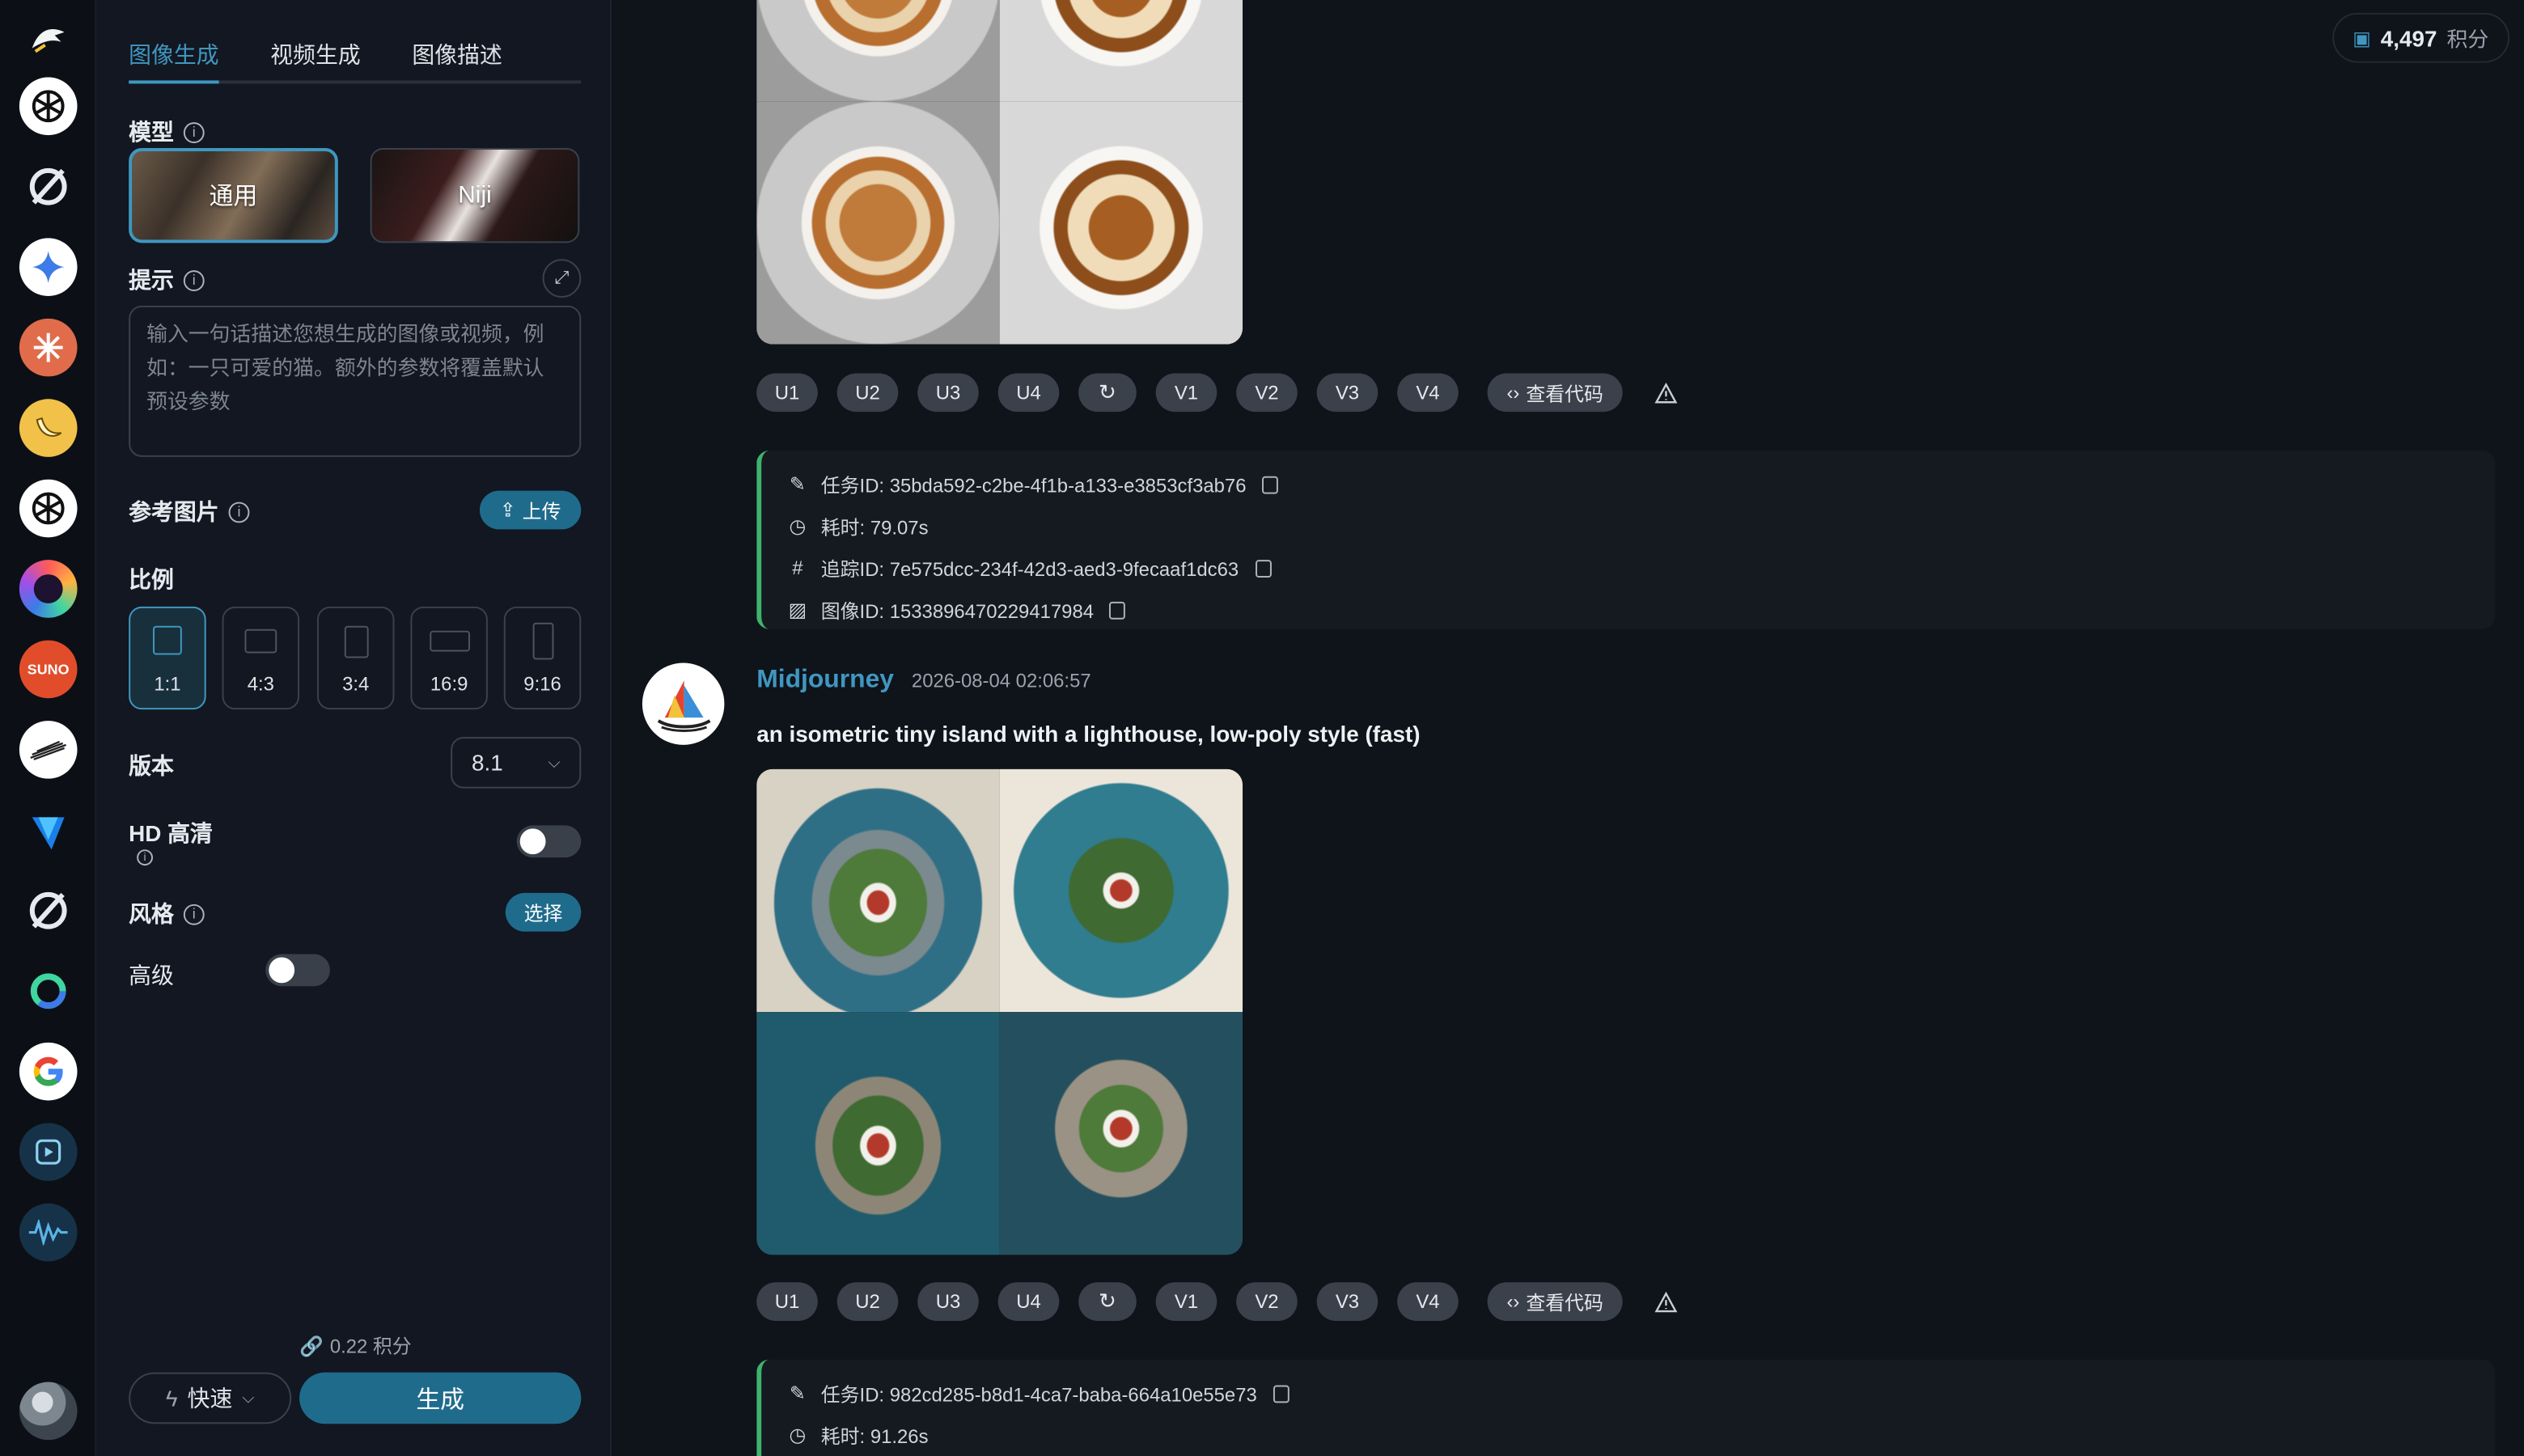 This screenshot has width=2524, height=1456. What do you see at coordinates (48, 1071) in the screenshot?
I see `google-icon` at bounding box center [48, 1071].